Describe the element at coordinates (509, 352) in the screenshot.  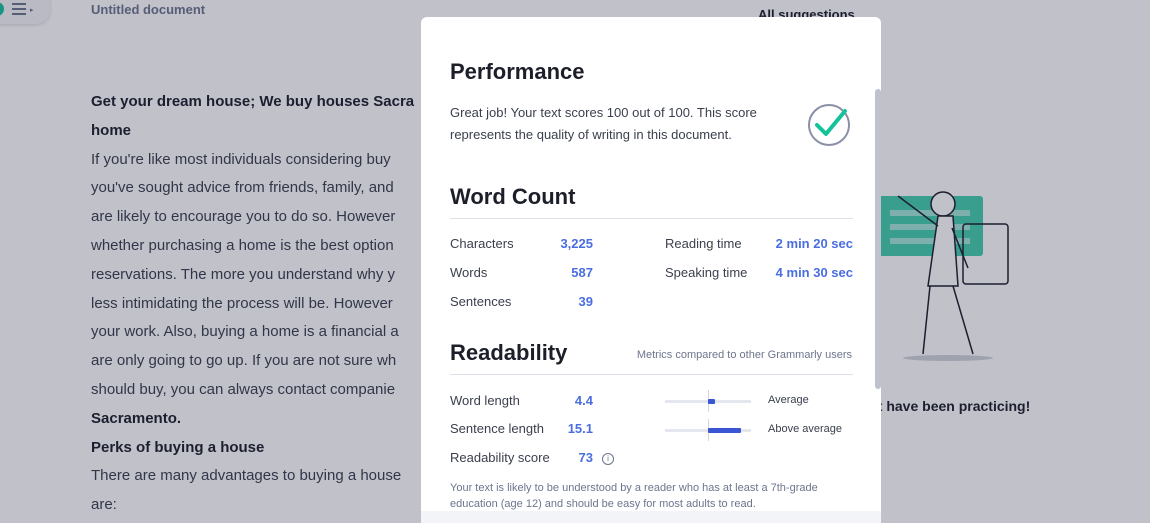
I see `readability-title: Readability` at that location.